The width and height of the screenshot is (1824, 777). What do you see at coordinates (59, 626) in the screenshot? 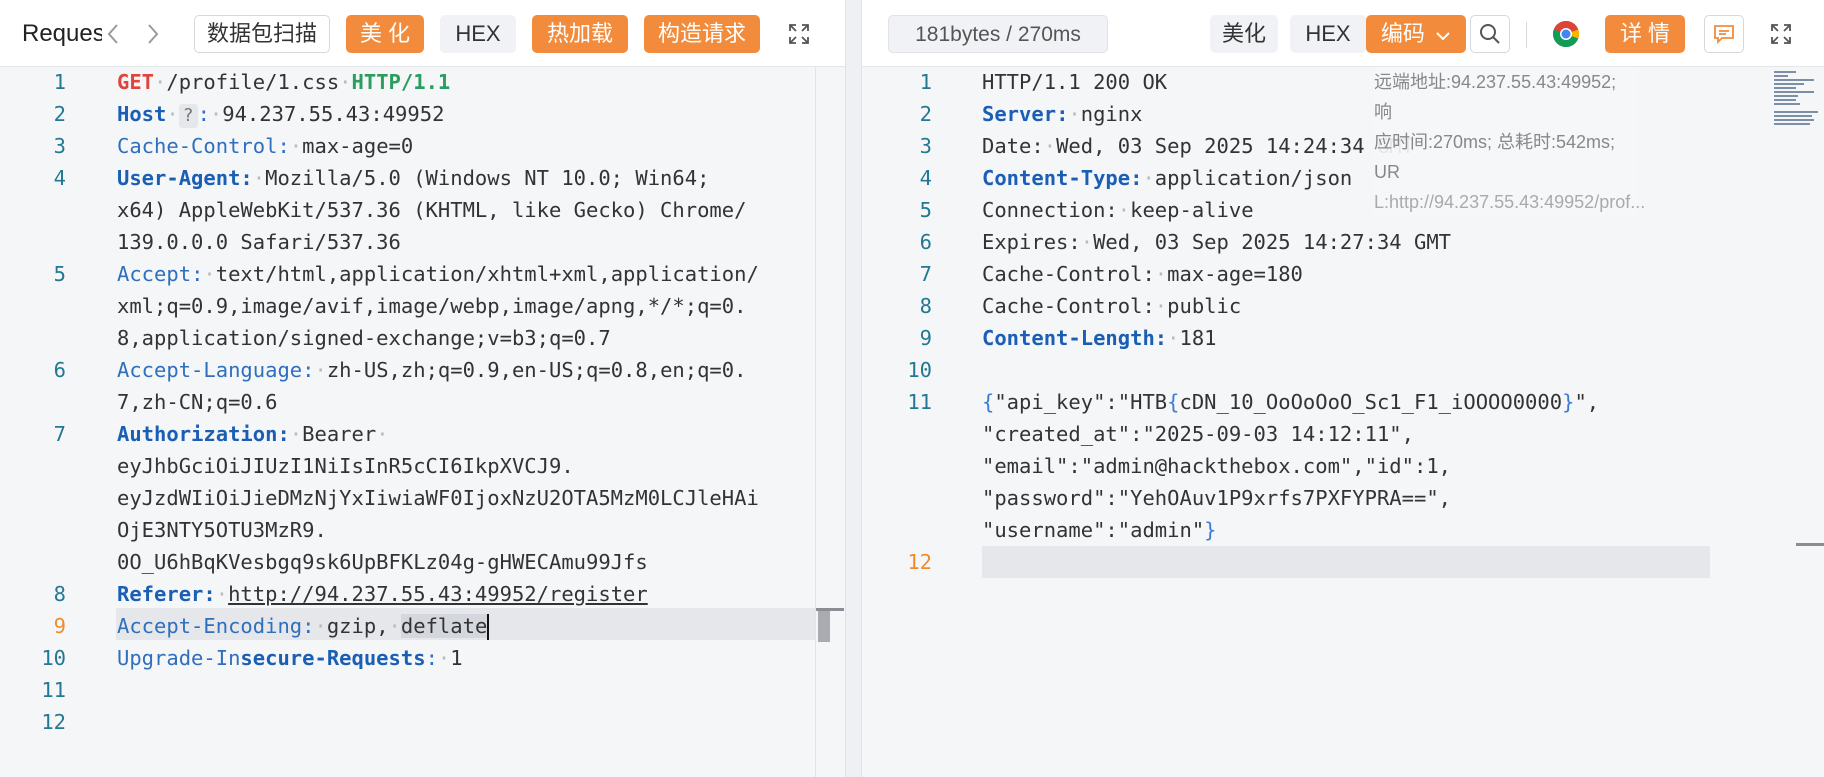
I see `line-number: 9` at bounding box center [59, 626].